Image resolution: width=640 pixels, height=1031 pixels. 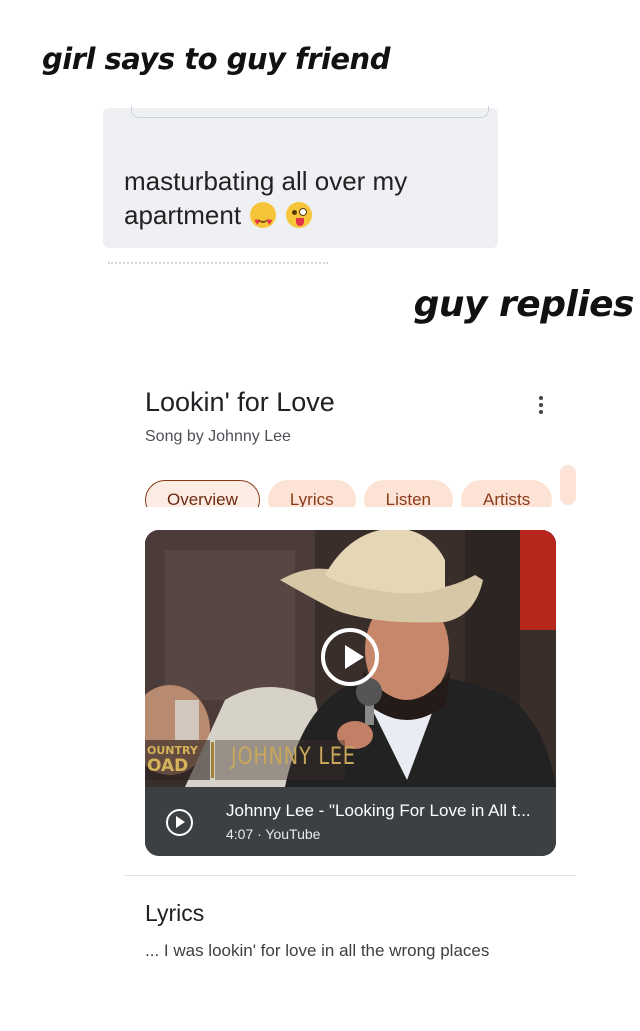 I want to click on more-vert-icon, so click(x=541, y=406).